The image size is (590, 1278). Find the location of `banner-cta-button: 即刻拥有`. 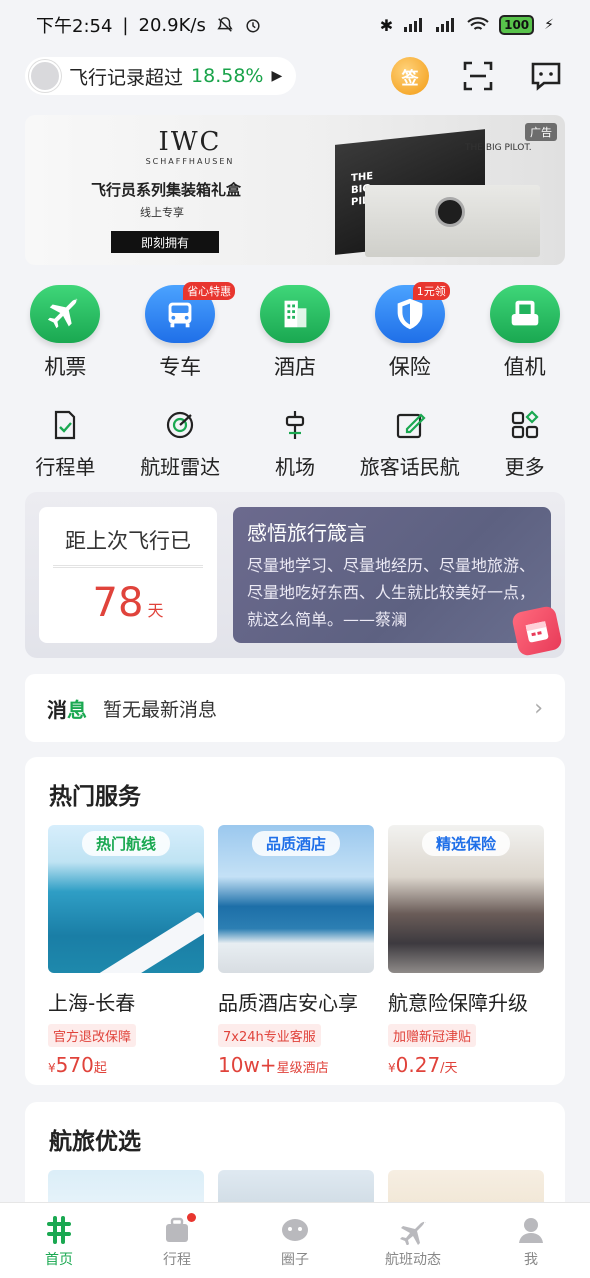

banner-cta-button: 即刻拥有 is located at coordinates (165, 242).